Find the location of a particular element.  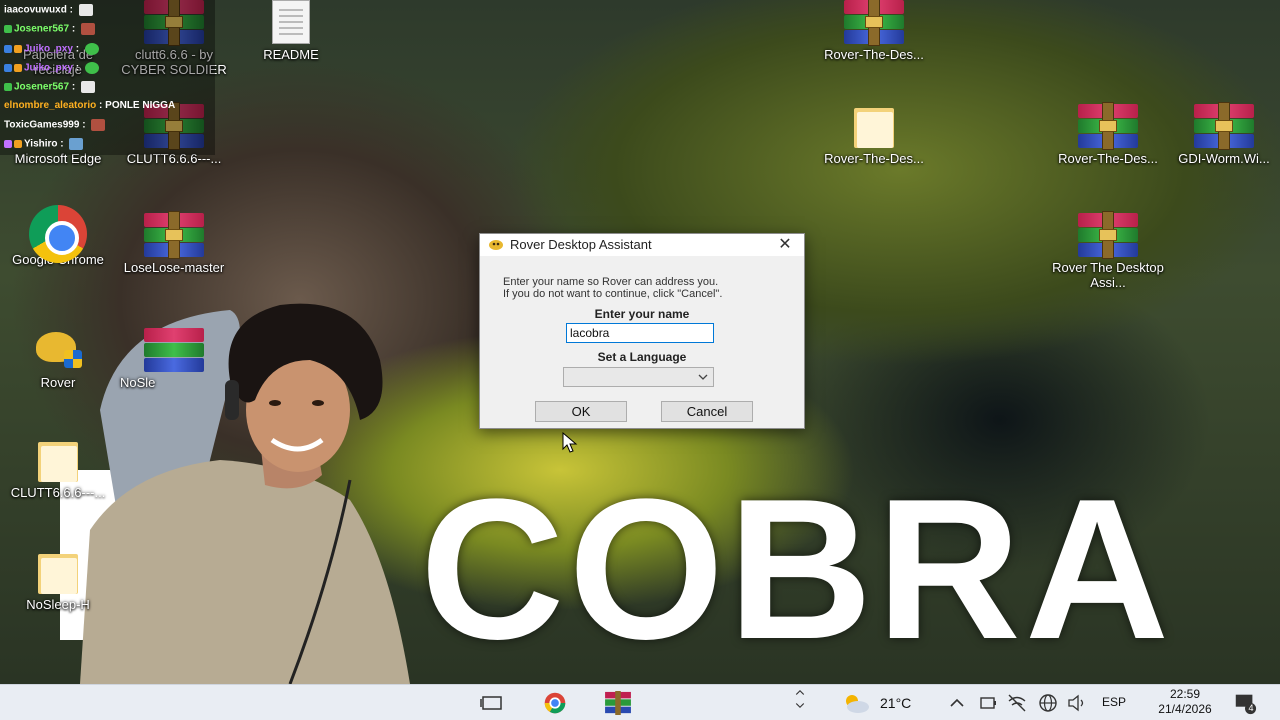

scroll-arrows-icon is located at coordinates (800, 699).